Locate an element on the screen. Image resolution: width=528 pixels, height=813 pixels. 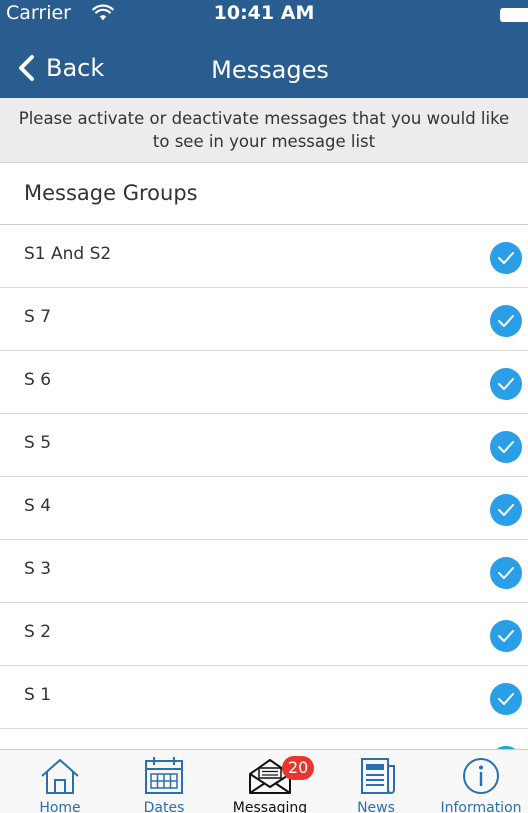
list-item-label: S 5 is located at coordinates (38, 443).